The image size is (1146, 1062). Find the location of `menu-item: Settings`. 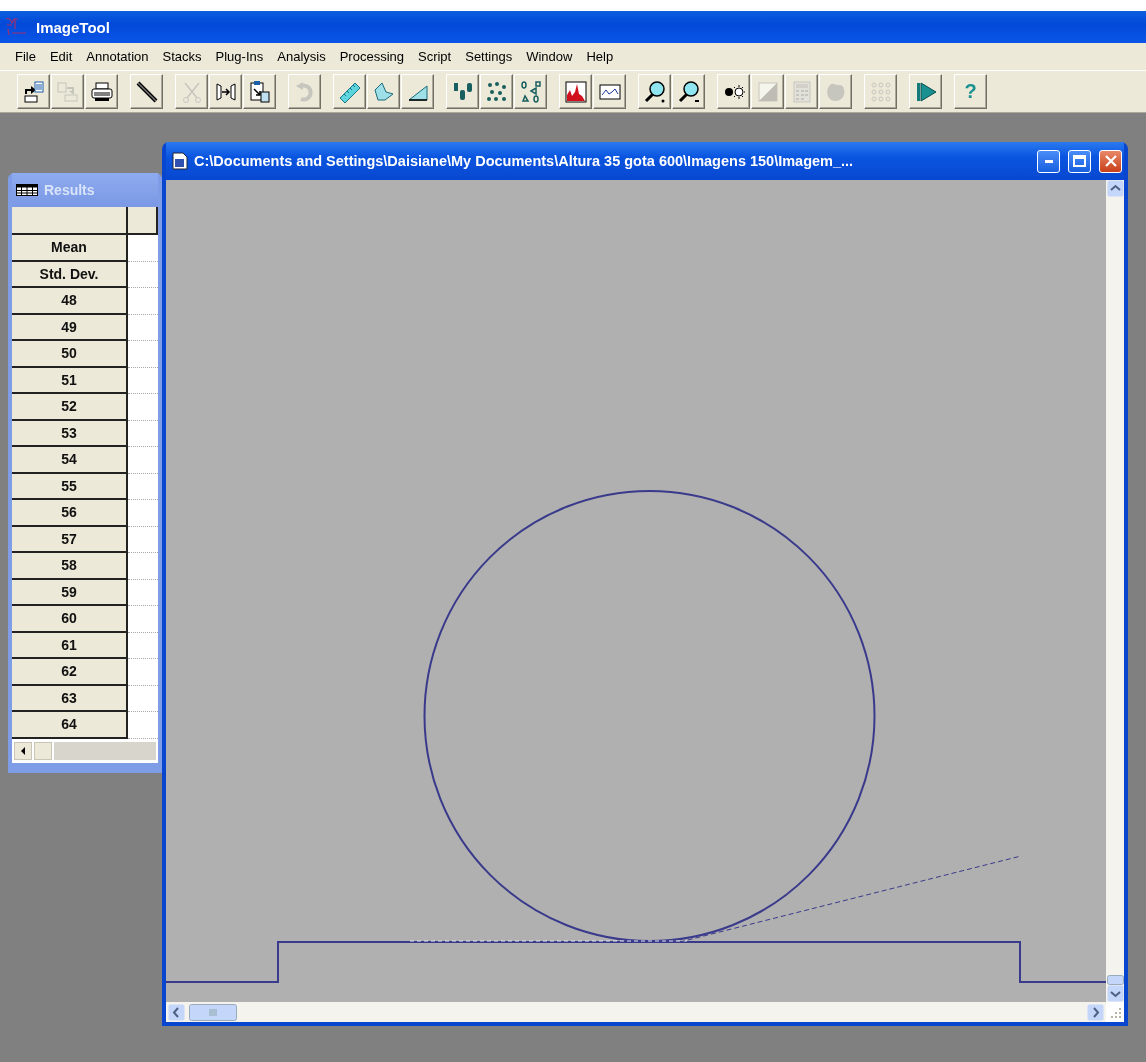

menu-item: Settings is located at coordinates (489, 56).